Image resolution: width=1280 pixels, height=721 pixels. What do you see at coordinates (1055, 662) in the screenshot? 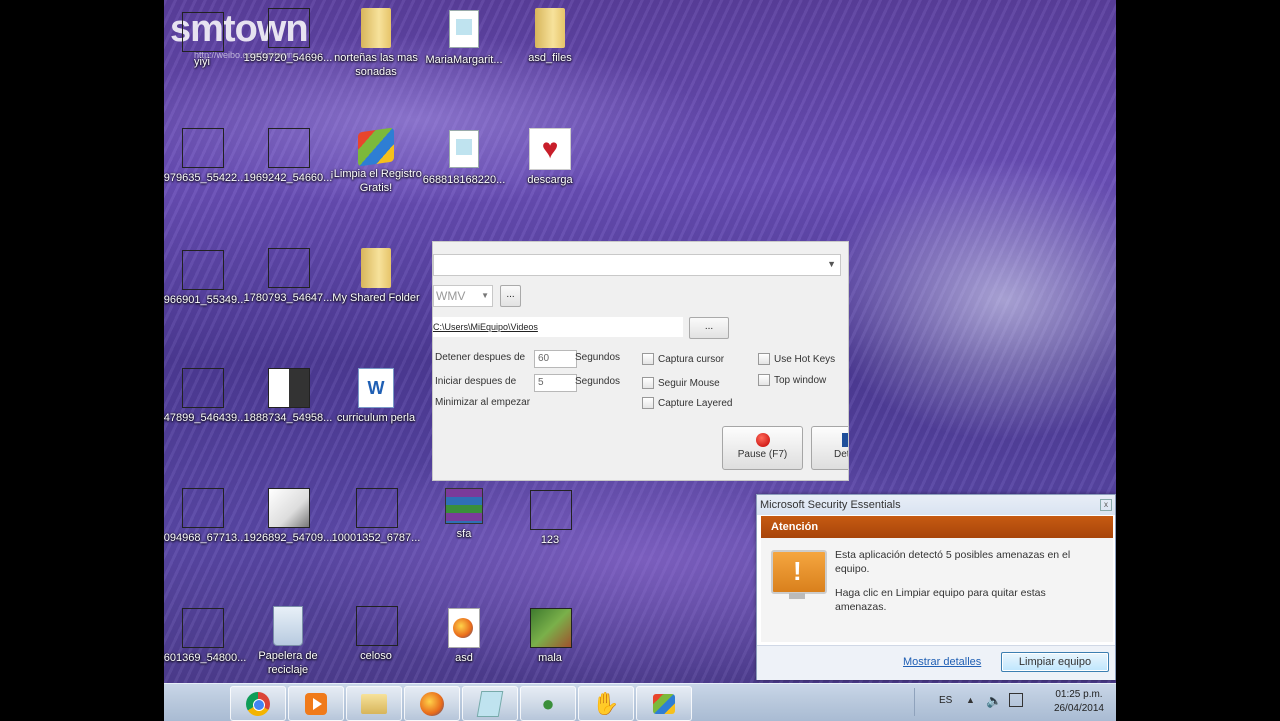
I see `clean-computer-button: Limpiar equipo` at bounding box center [1055, 662].